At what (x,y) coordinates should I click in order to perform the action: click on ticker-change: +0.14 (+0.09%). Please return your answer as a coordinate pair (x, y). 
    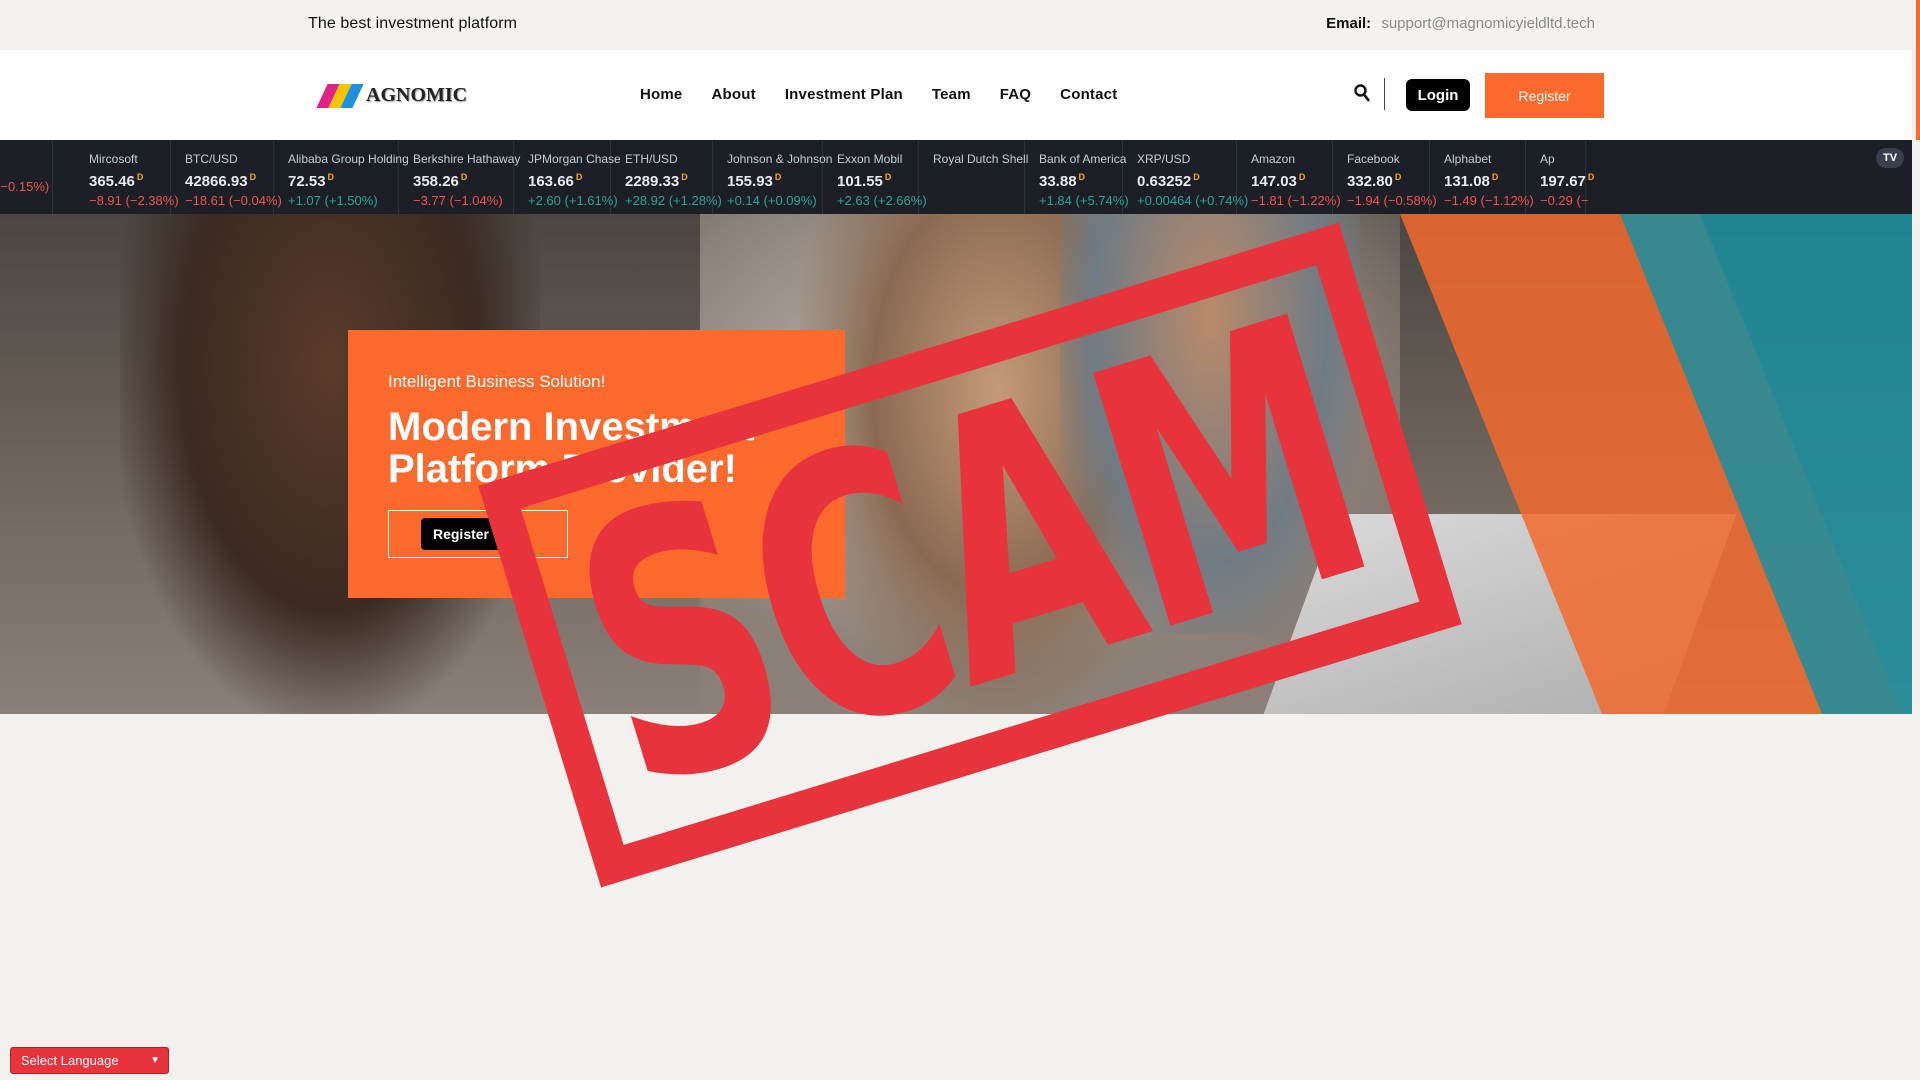
    Looking at the image, I should click on (774, 200).